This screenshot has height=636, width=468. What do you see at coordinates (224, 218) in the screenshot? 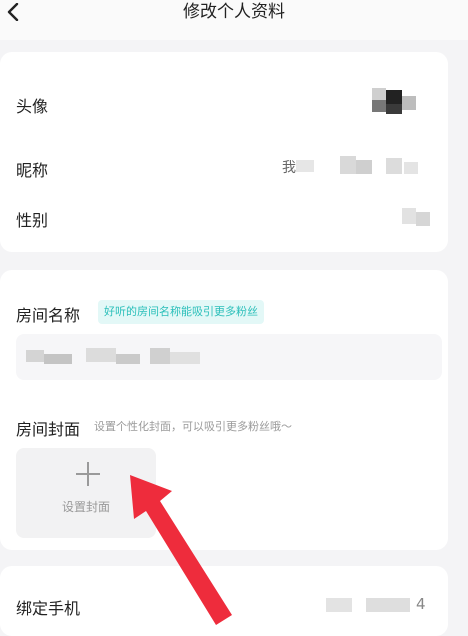
I see `gender-row: 性别` at bounding box center [224, 218].